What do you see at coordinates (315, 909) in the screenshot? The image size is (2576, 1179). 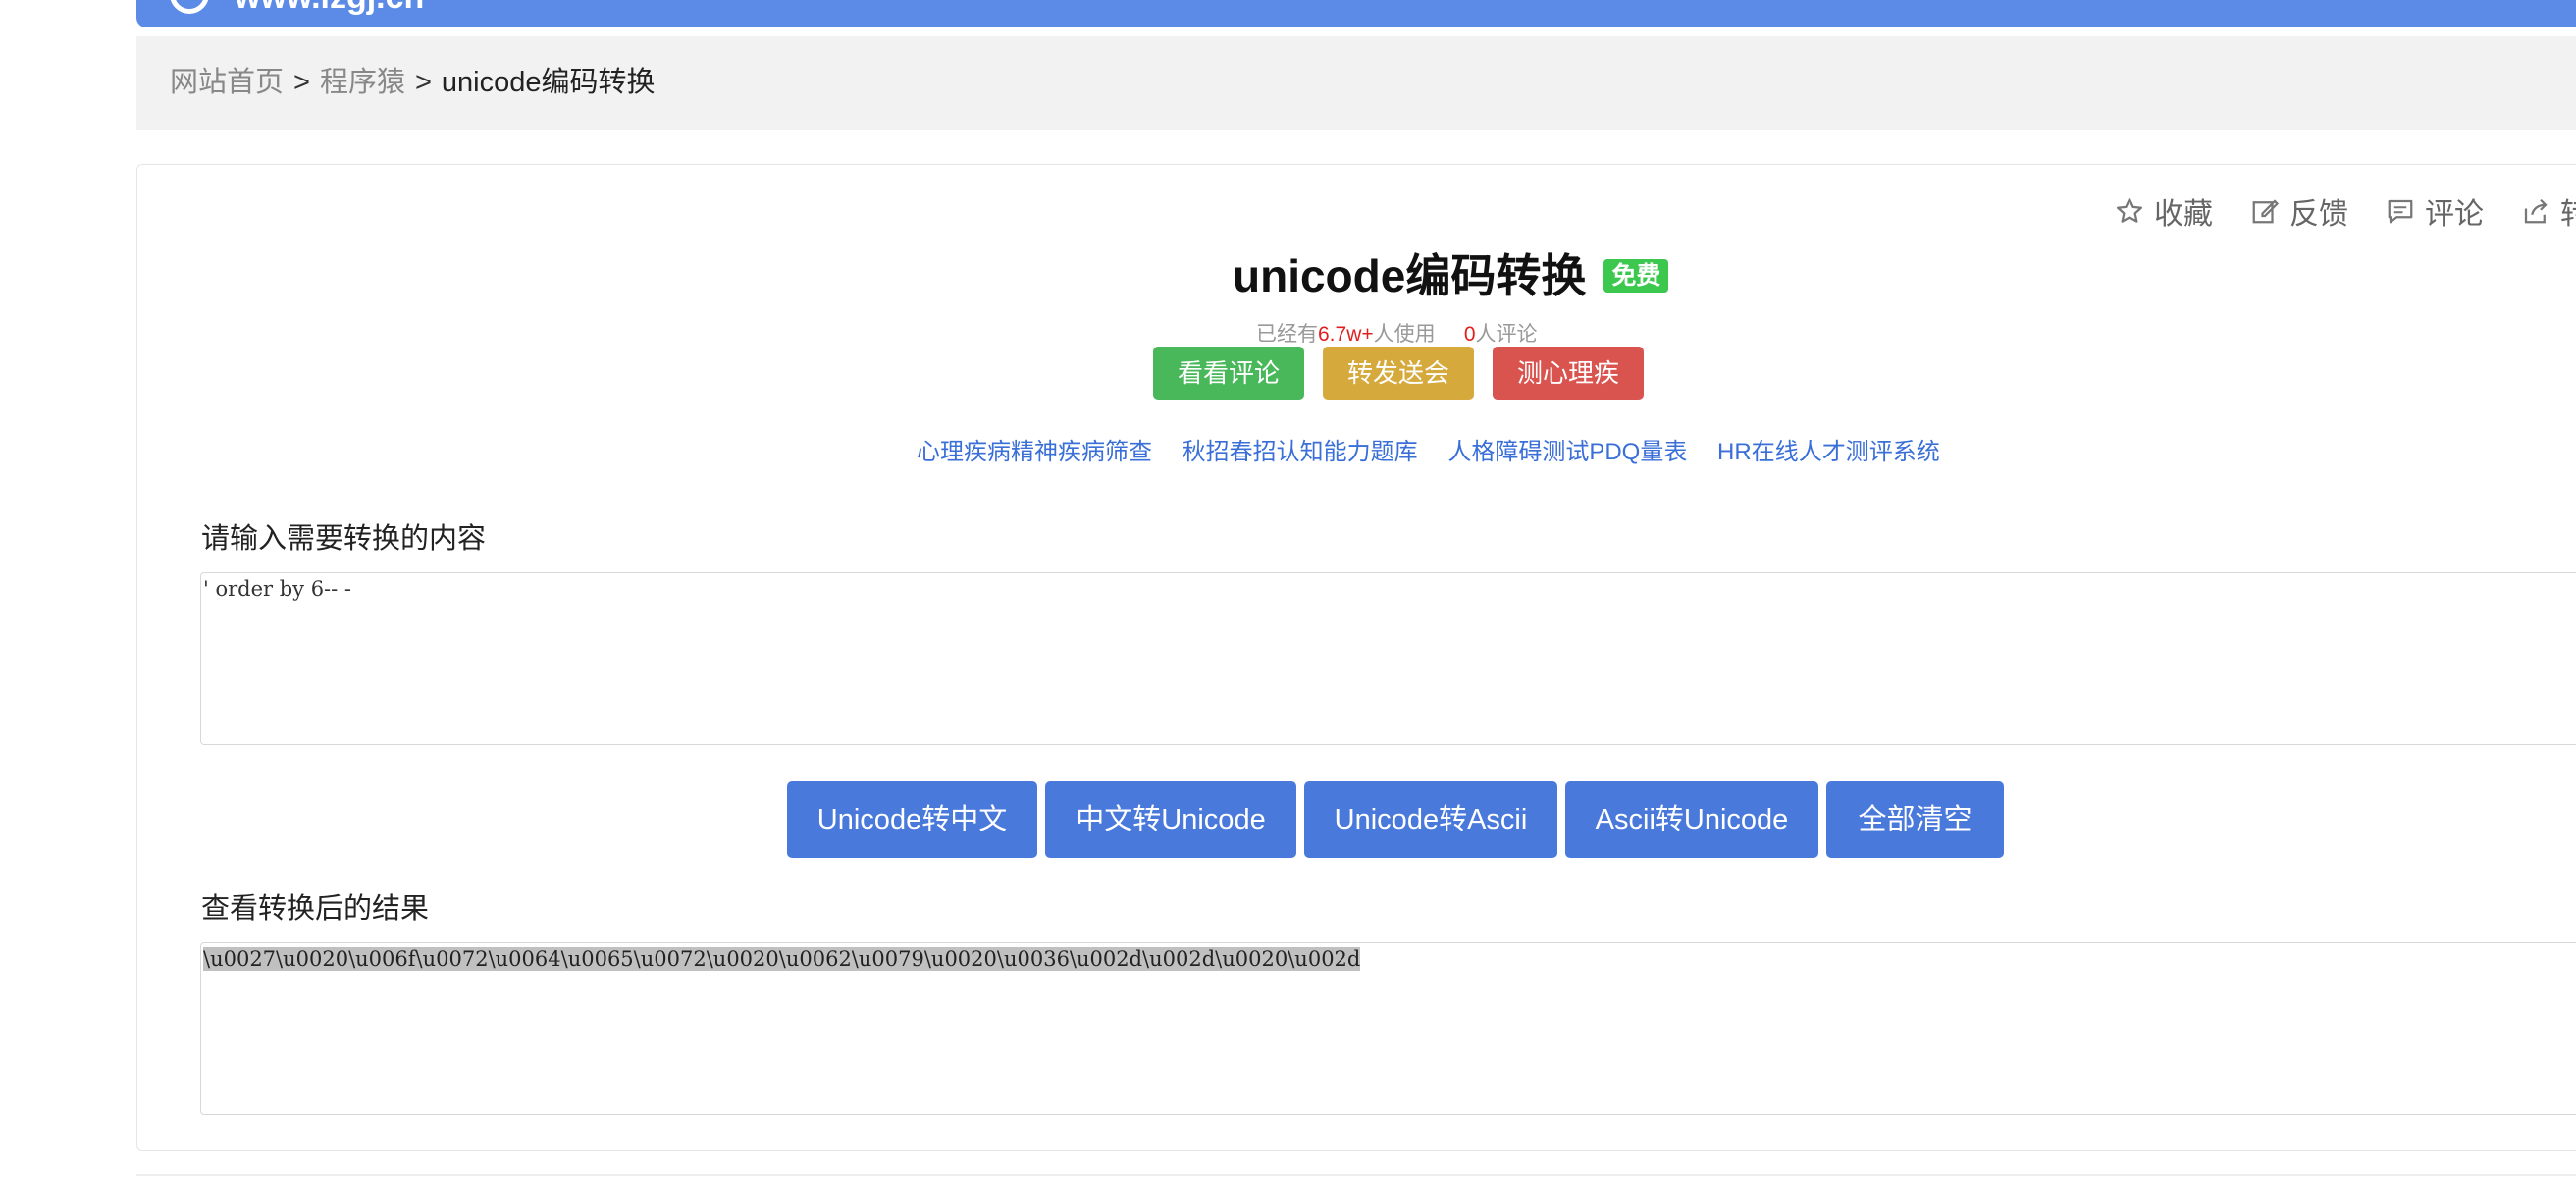 I see `output-label: 查看转换后的结果` at bounding box center [315, 909].